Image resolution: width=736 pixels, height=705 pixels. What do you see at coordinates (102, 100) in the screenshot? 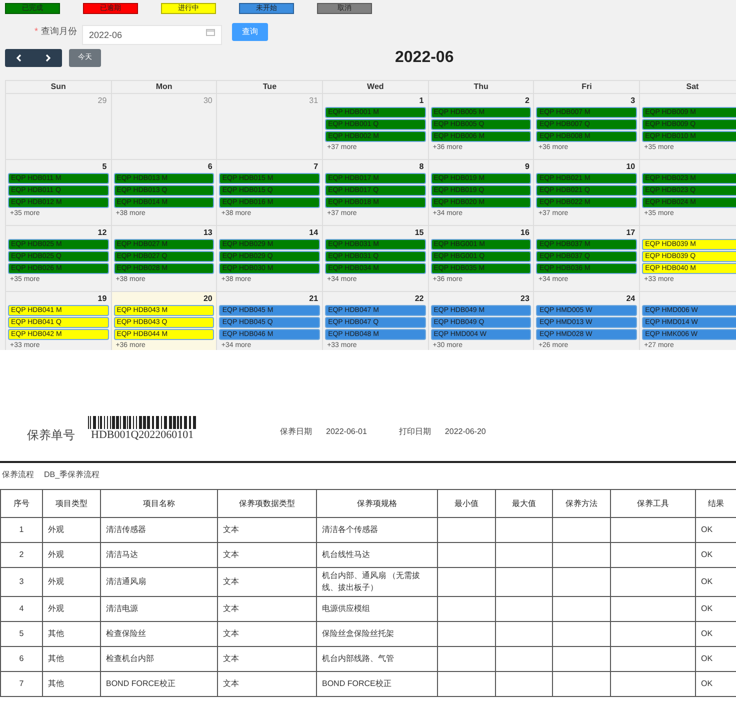
I see `day-number: 29` at bounding box center [102, 100].